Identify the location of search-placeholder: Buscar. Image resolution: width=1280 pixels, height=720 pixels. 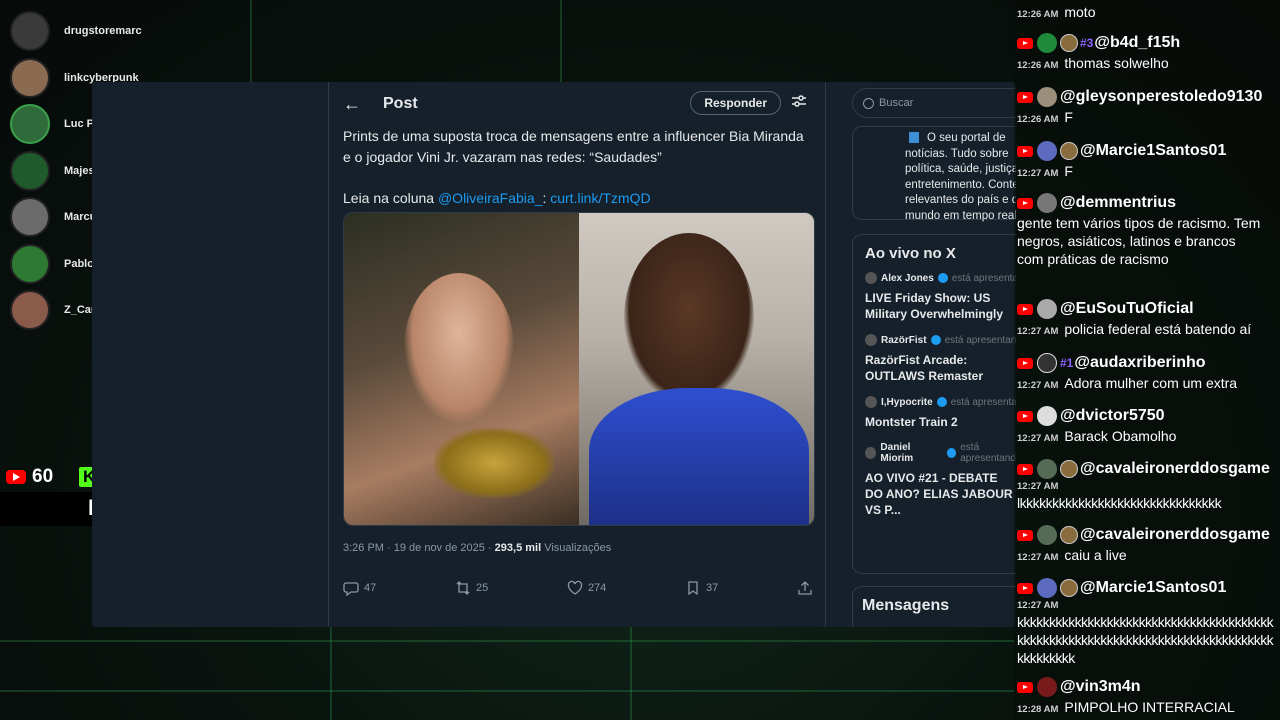
(896, 103).